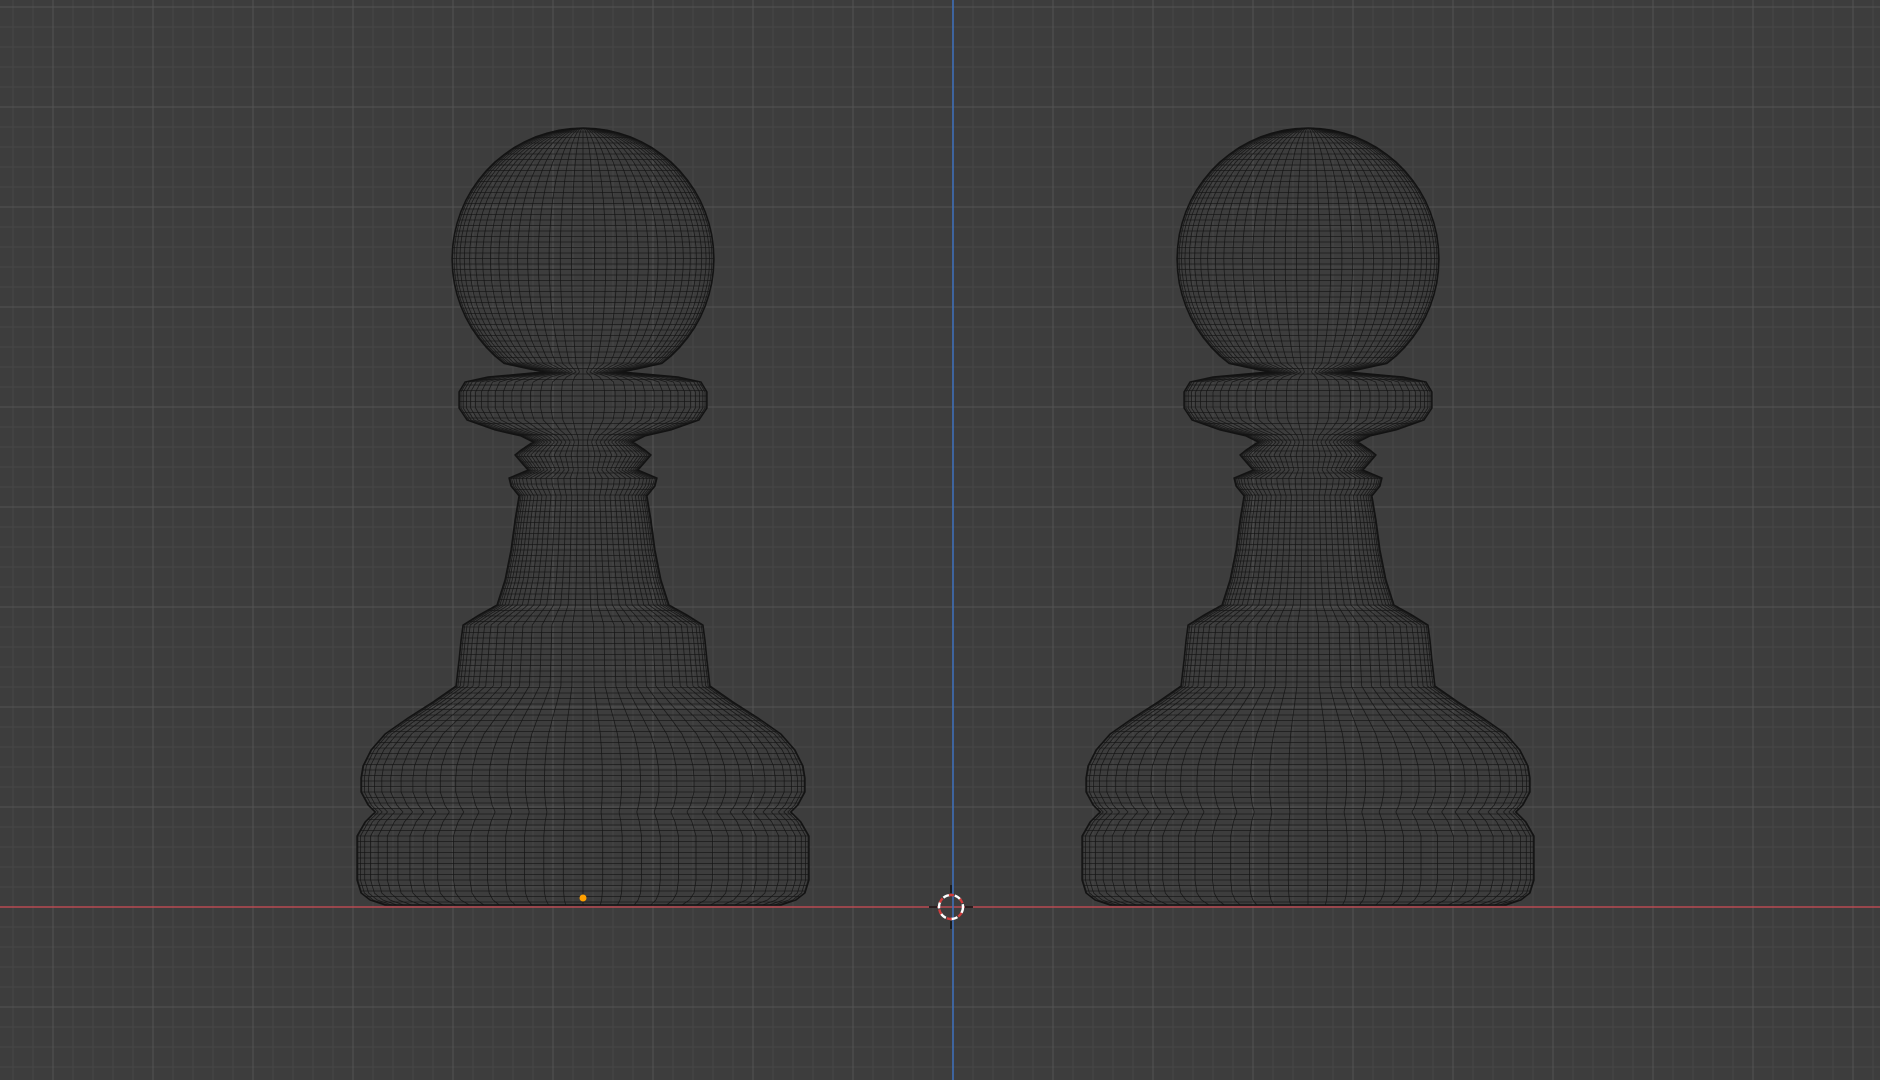 Image resolution: width=1880 pixels, height=1080 pixels. I want to click on object-origin-marker, so click(583, 898).